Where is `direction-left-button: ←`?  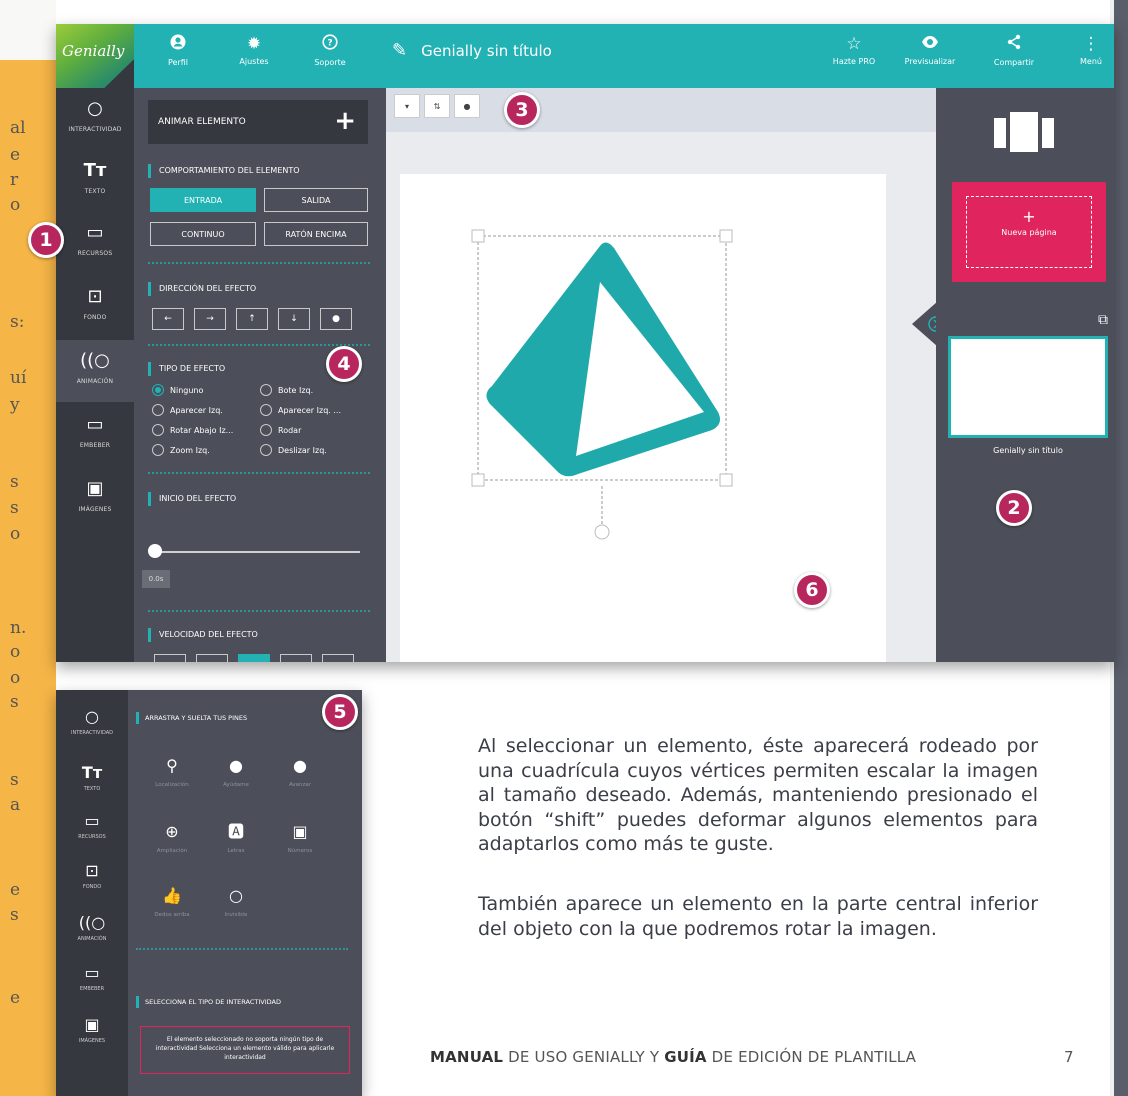
direction-left-button: ← is located at coordinates (168, 319).